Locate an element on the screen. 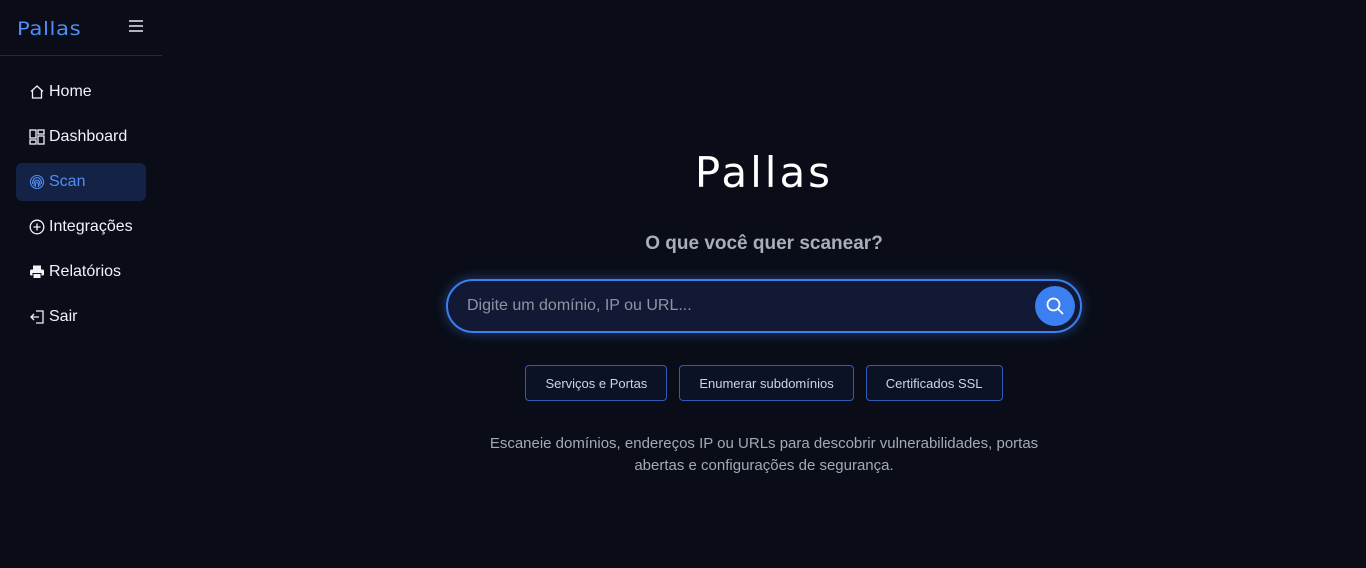 Image resolution: width=1366 pixels, height=568 pixels. plus-circle-icon is located at coordinates (36, 227).